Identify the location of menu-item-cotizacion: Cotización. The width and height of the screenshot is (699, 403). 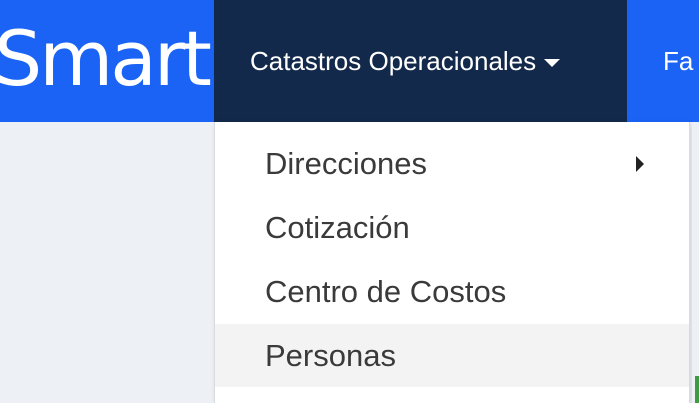
(452, 227).